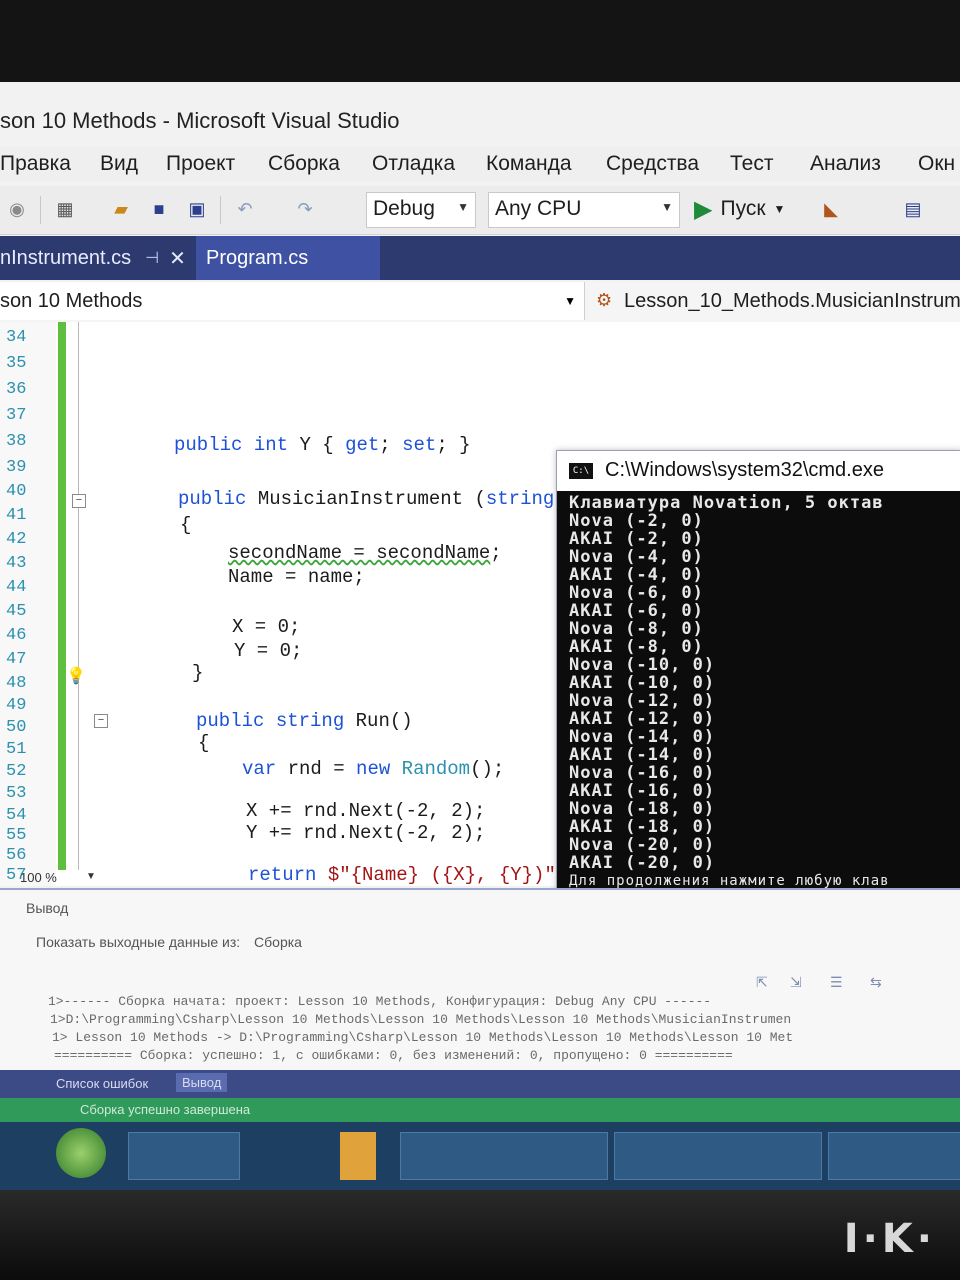 Image resolution: width=960 pixels, height=1280 pixels. I want to click on config-value: Debug, so click(404, 208).